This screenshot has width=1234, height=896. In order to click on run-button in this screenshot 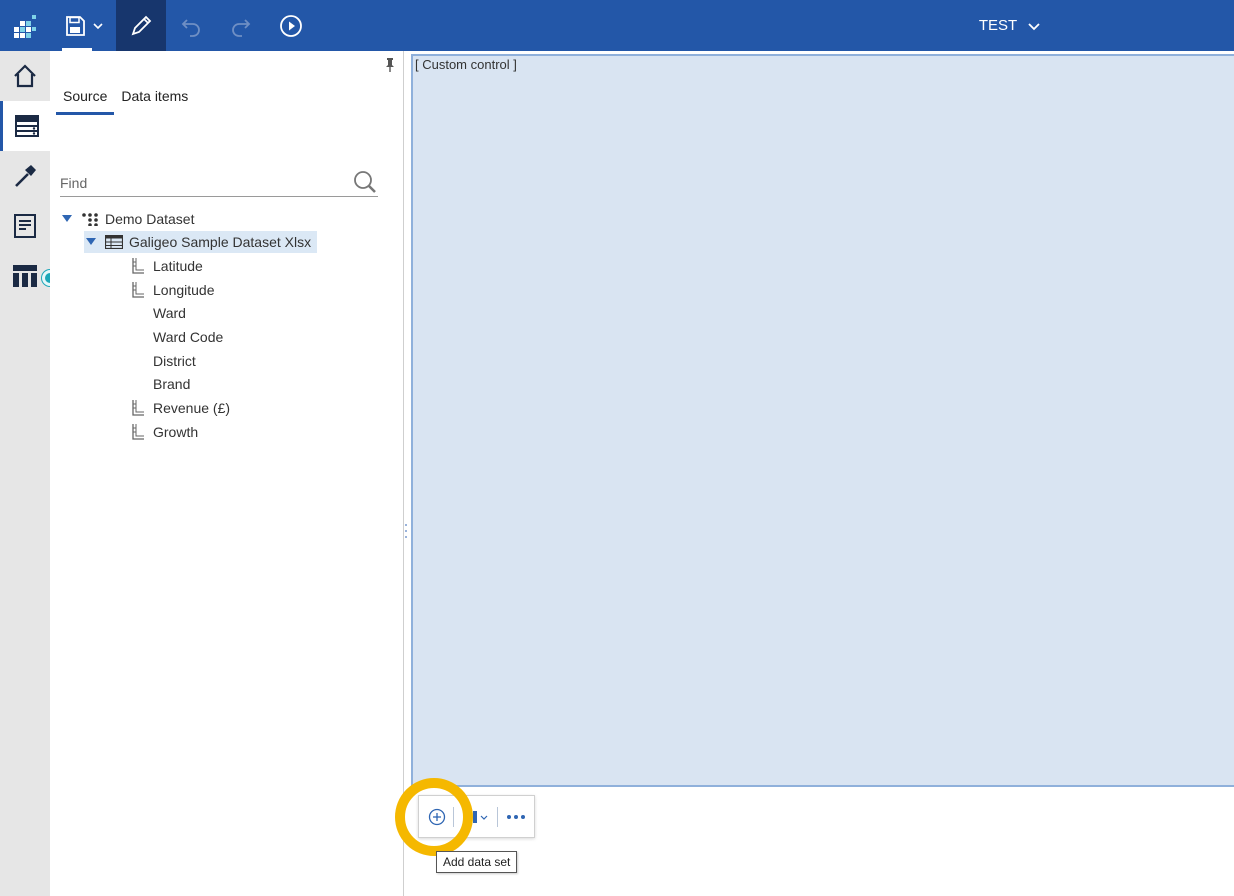, I will do `click(291, 25)`.